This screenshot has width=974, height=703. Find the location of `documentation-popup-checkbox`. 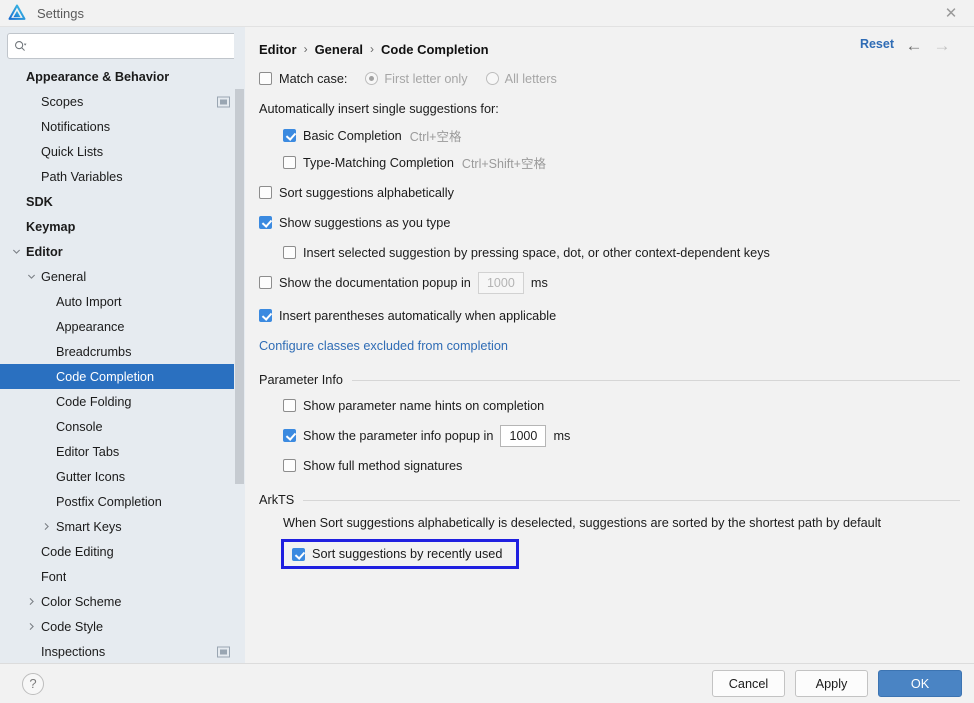

documentation-popup-checkbox is located at coordinates (265, 282).